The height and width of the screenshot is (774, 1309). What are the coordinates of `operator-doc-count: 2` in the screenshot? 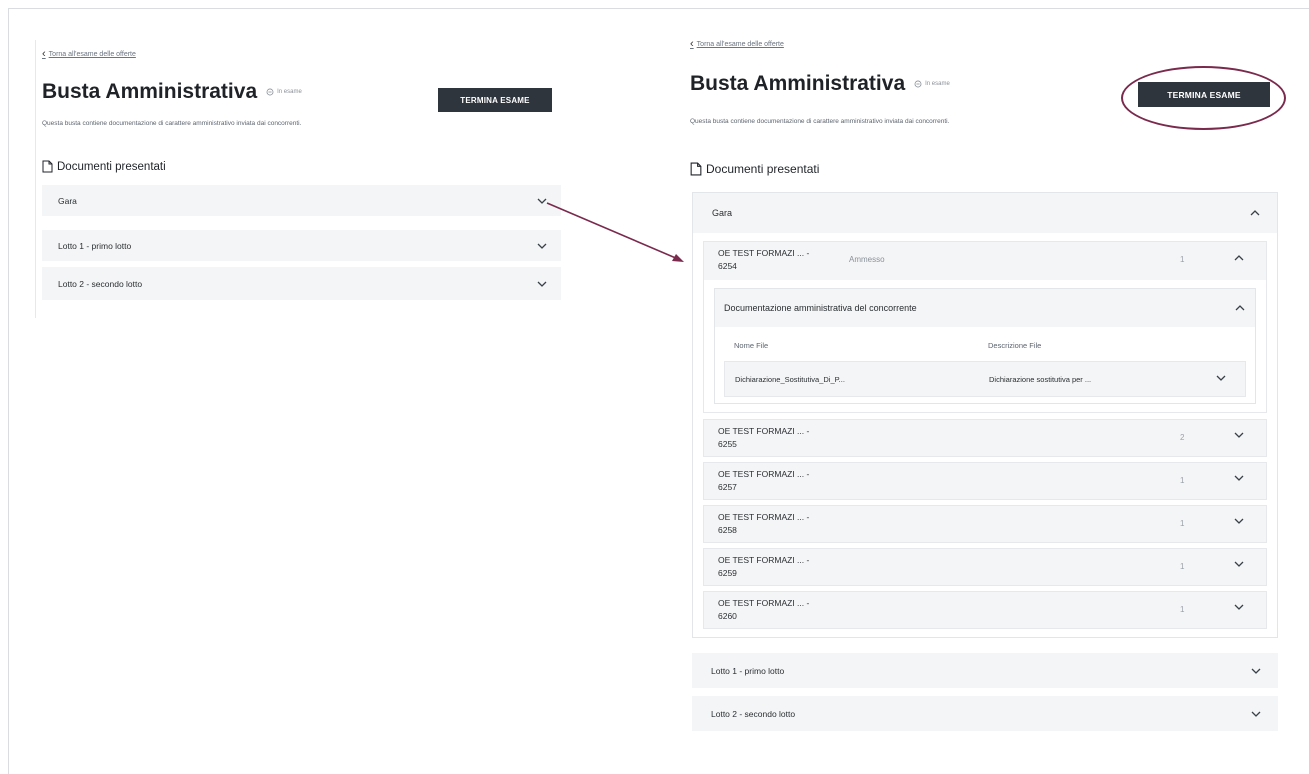 It's located at (1182, 437).